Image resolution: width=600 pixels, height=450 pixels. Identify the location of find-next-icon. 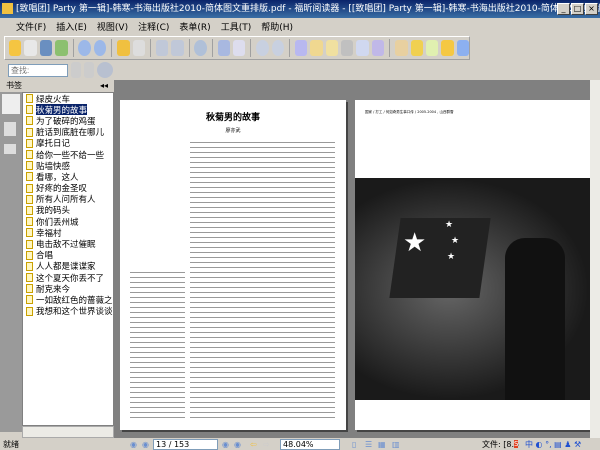
(89, 70).